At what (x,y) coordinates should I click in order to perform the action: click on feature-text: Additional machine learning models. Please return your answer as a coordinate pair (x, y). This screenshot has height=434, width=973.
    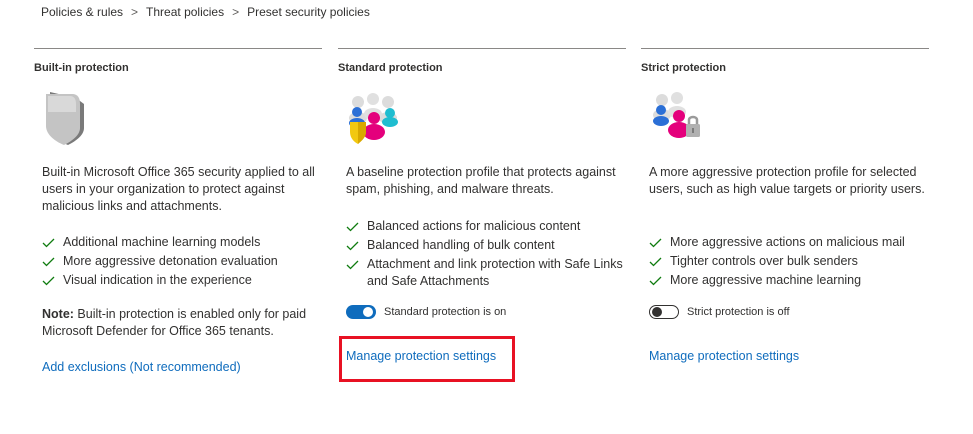
    Looking at the image, I should click on (162, 242).